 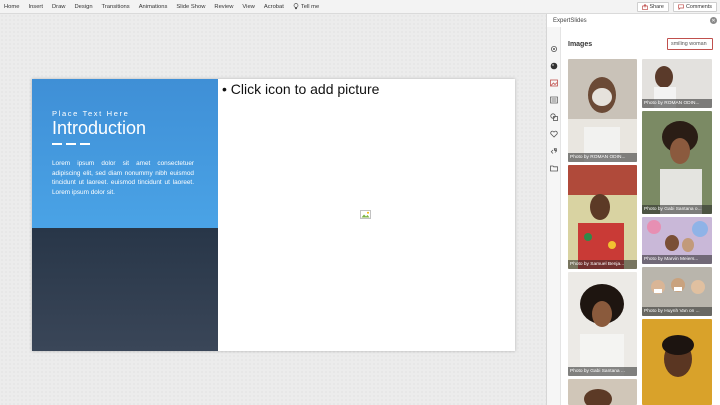 I want to click on comments-button: Comments, so click(x=694, y=7).